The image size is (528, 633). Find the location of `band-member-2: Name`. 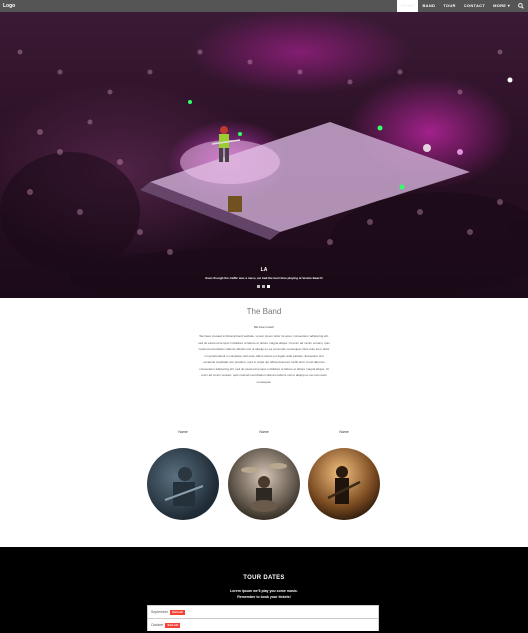

band-member-2: Name is located at coordinates (264, 475).